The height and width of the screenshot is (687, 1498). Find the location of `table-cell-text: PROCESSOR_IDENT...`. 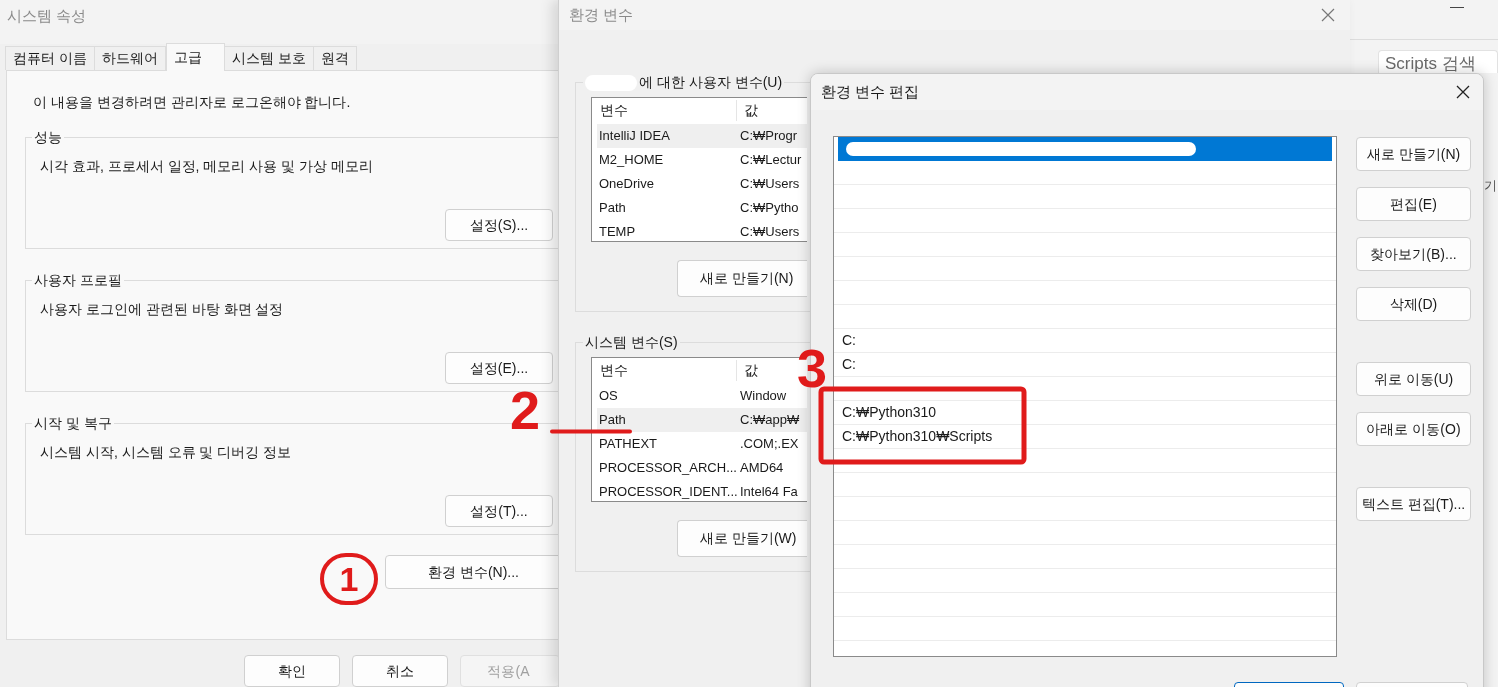

table-cell-text: PROCESSOR_IDENT... is located at coordinates (667, 492).